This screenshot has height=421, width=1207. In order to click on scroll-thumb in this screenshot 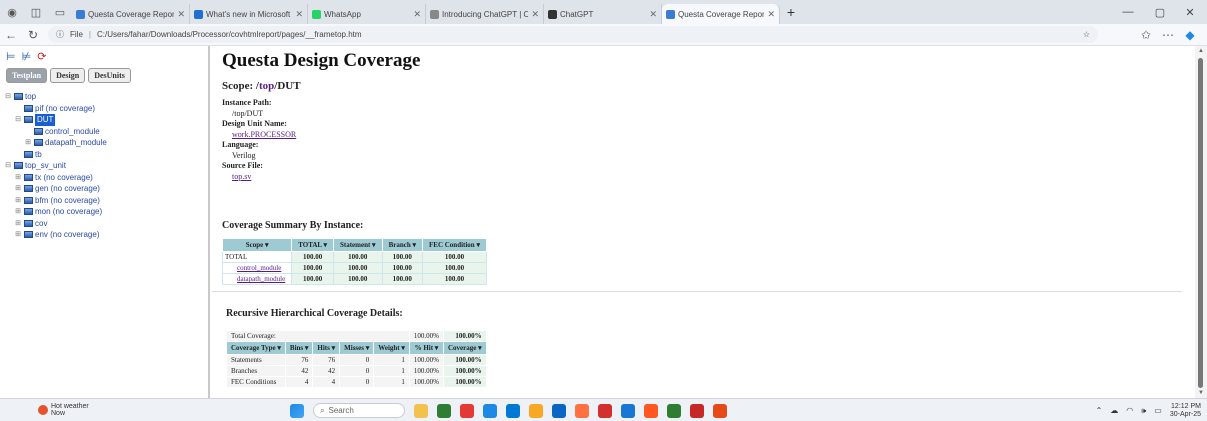, I will do `click(1200, 223)`.